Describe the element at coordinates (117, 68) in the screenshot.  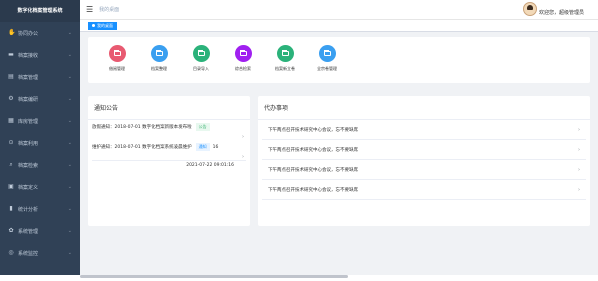
I see `quick-action-label: 借阅管理` at that location.